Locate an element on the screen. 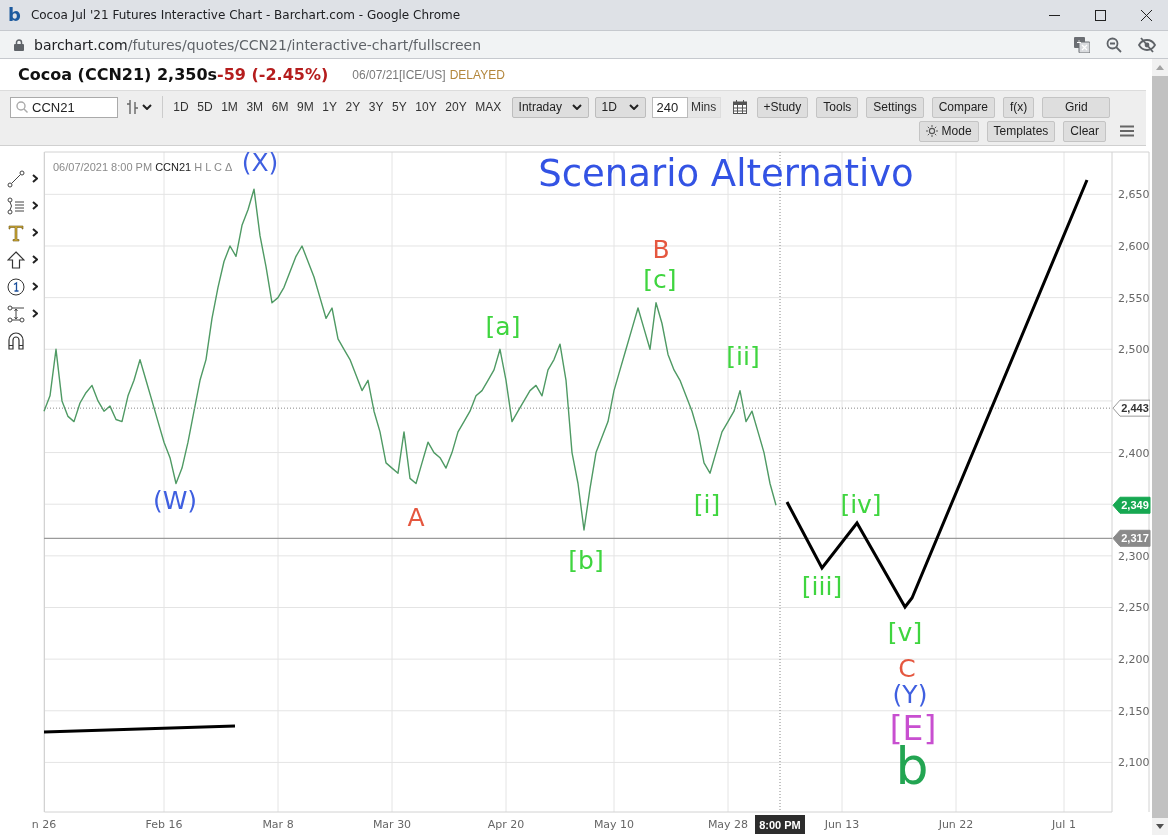  quote-title: Cocoa (CCN21) 2,350s is located at coordinates (118, 74).